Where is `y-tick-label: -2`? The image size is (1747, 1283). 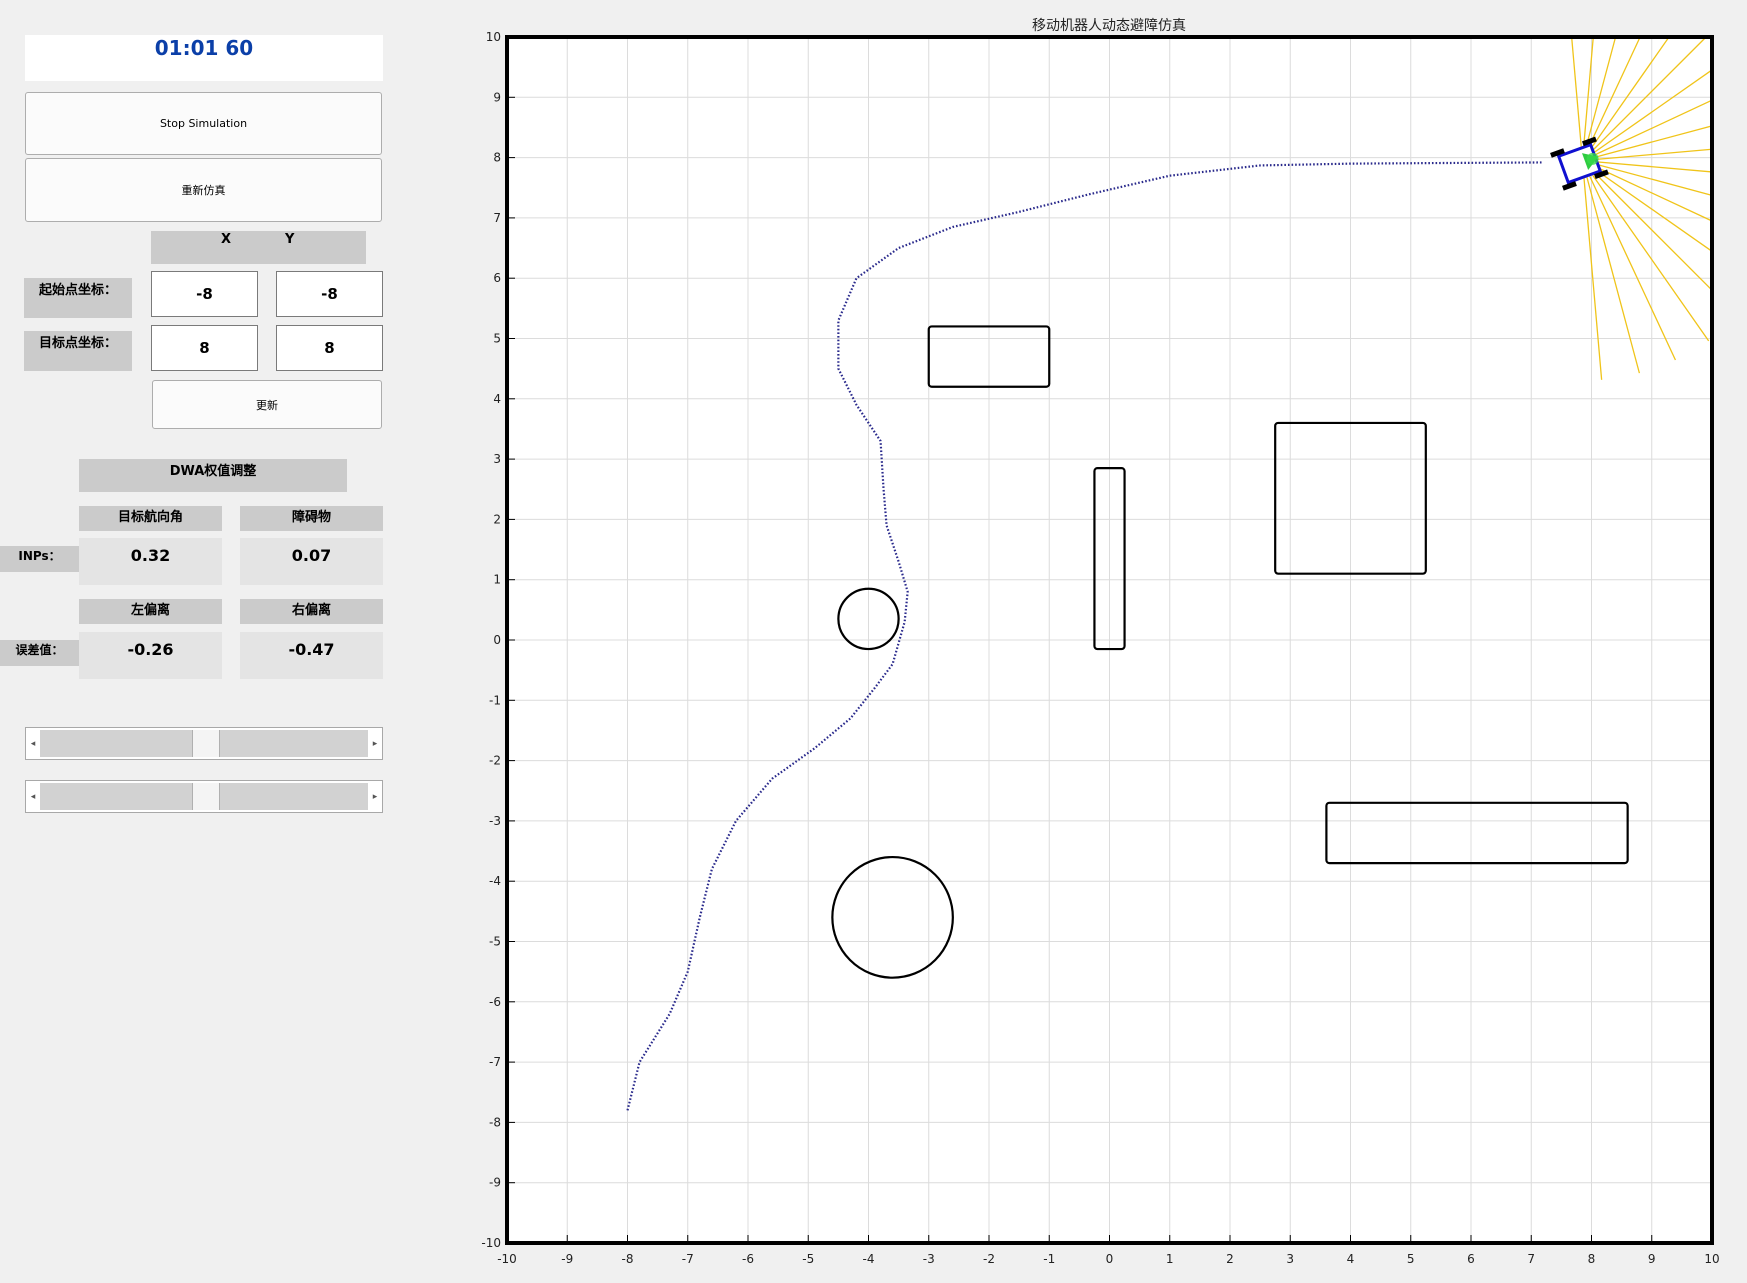 y-tick-label: -2 is located at coordinates (495, 761).